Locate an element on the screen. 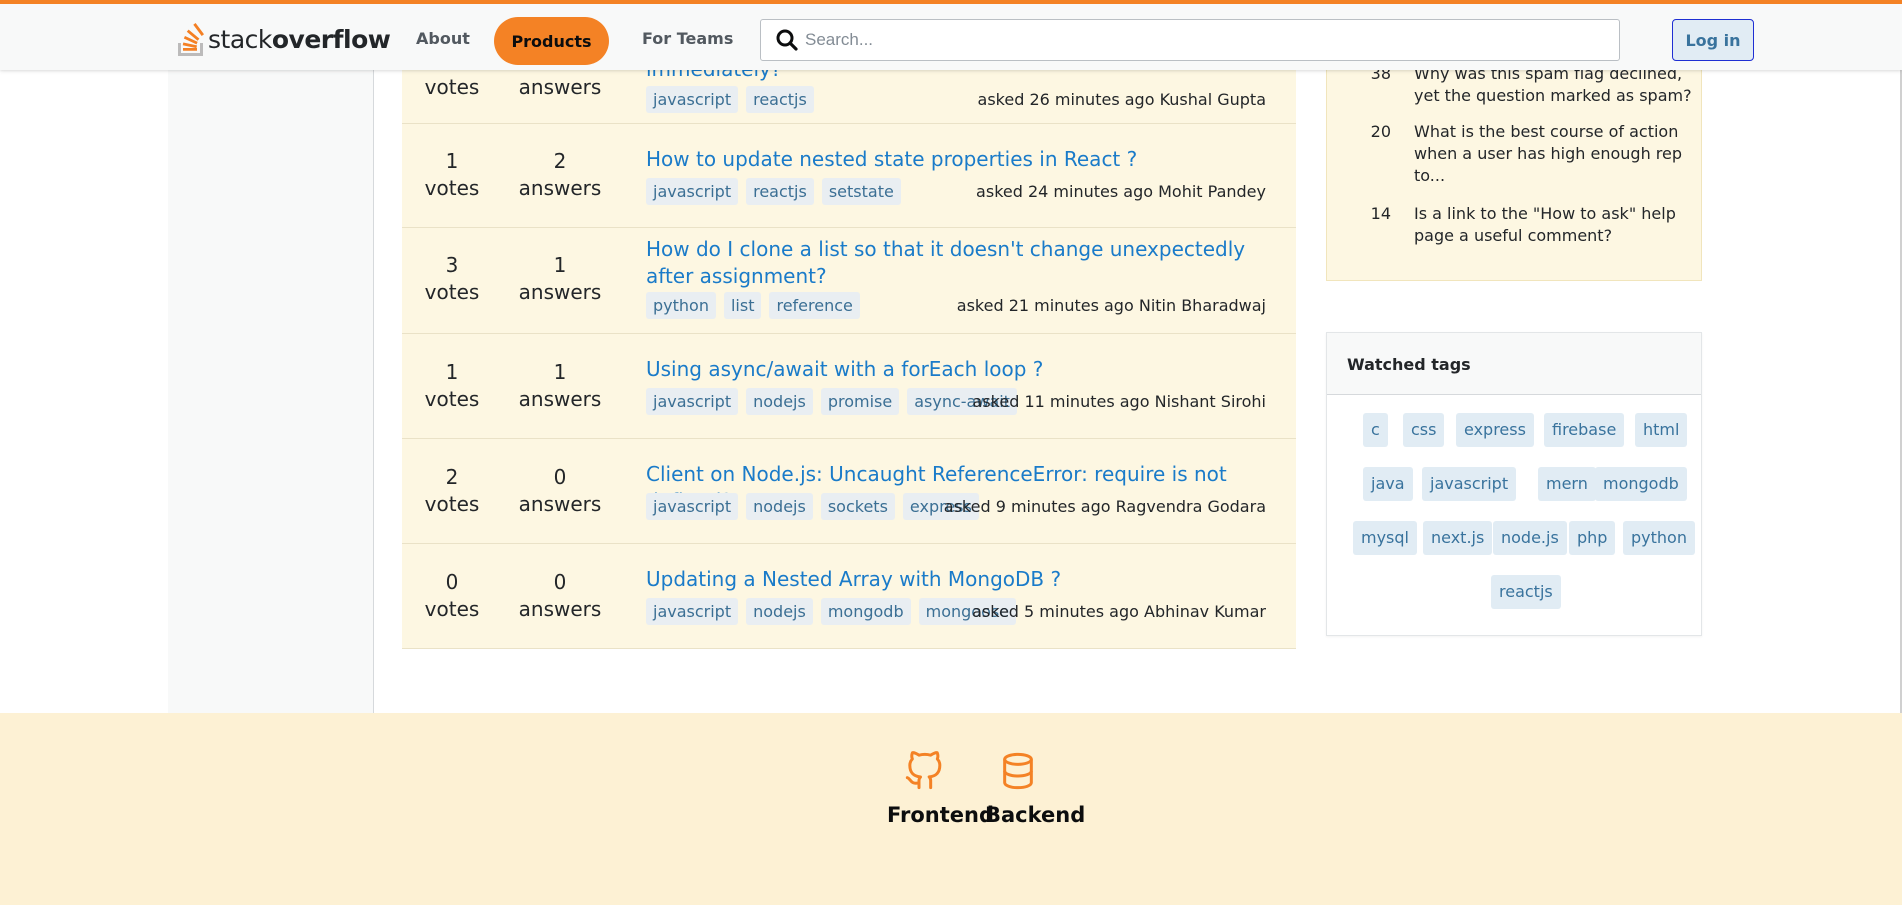 The image size is (1902, 905). author-link: Ragvendra Godara is located at coordinates (1191, 506).